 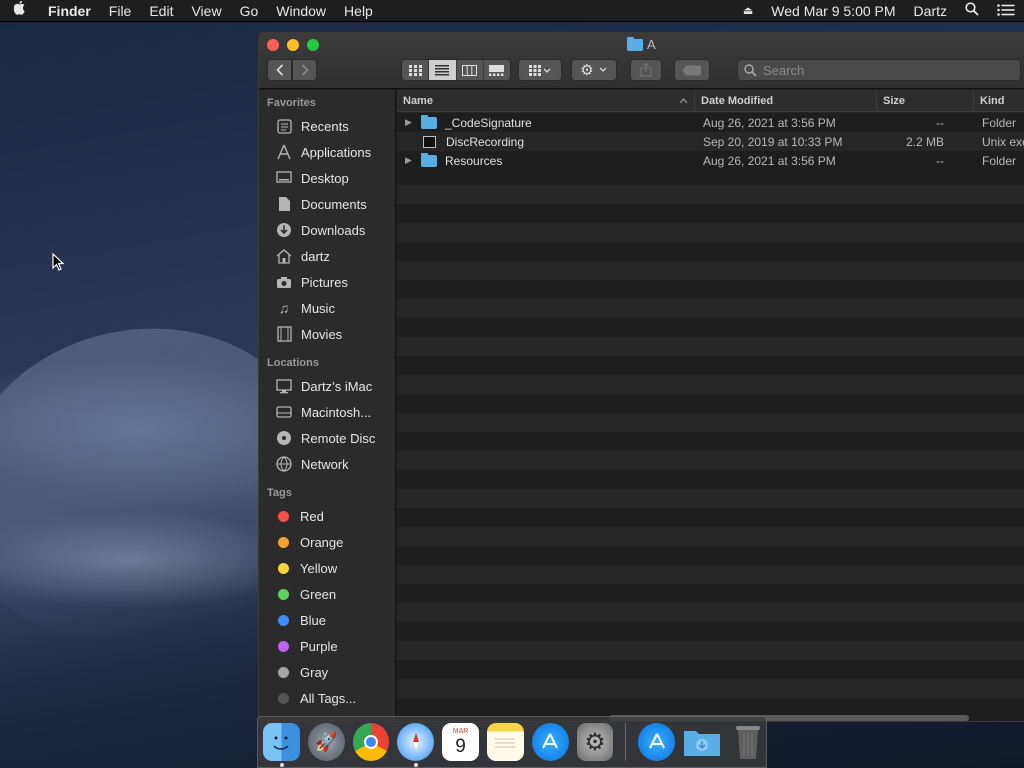 I want to click on menu-edit: Edit, so click(x=162, y=11).